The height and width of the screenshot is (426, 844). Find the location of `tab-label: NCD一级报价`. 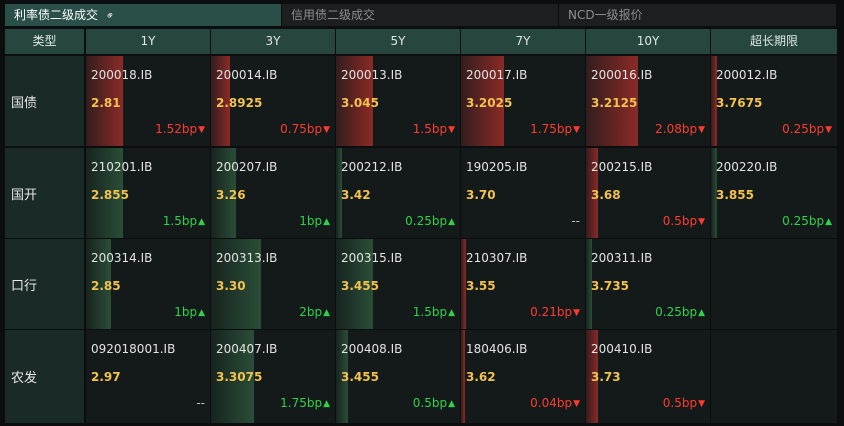

tab-label: NCD一级报价 is located at coordinates (605, 15).